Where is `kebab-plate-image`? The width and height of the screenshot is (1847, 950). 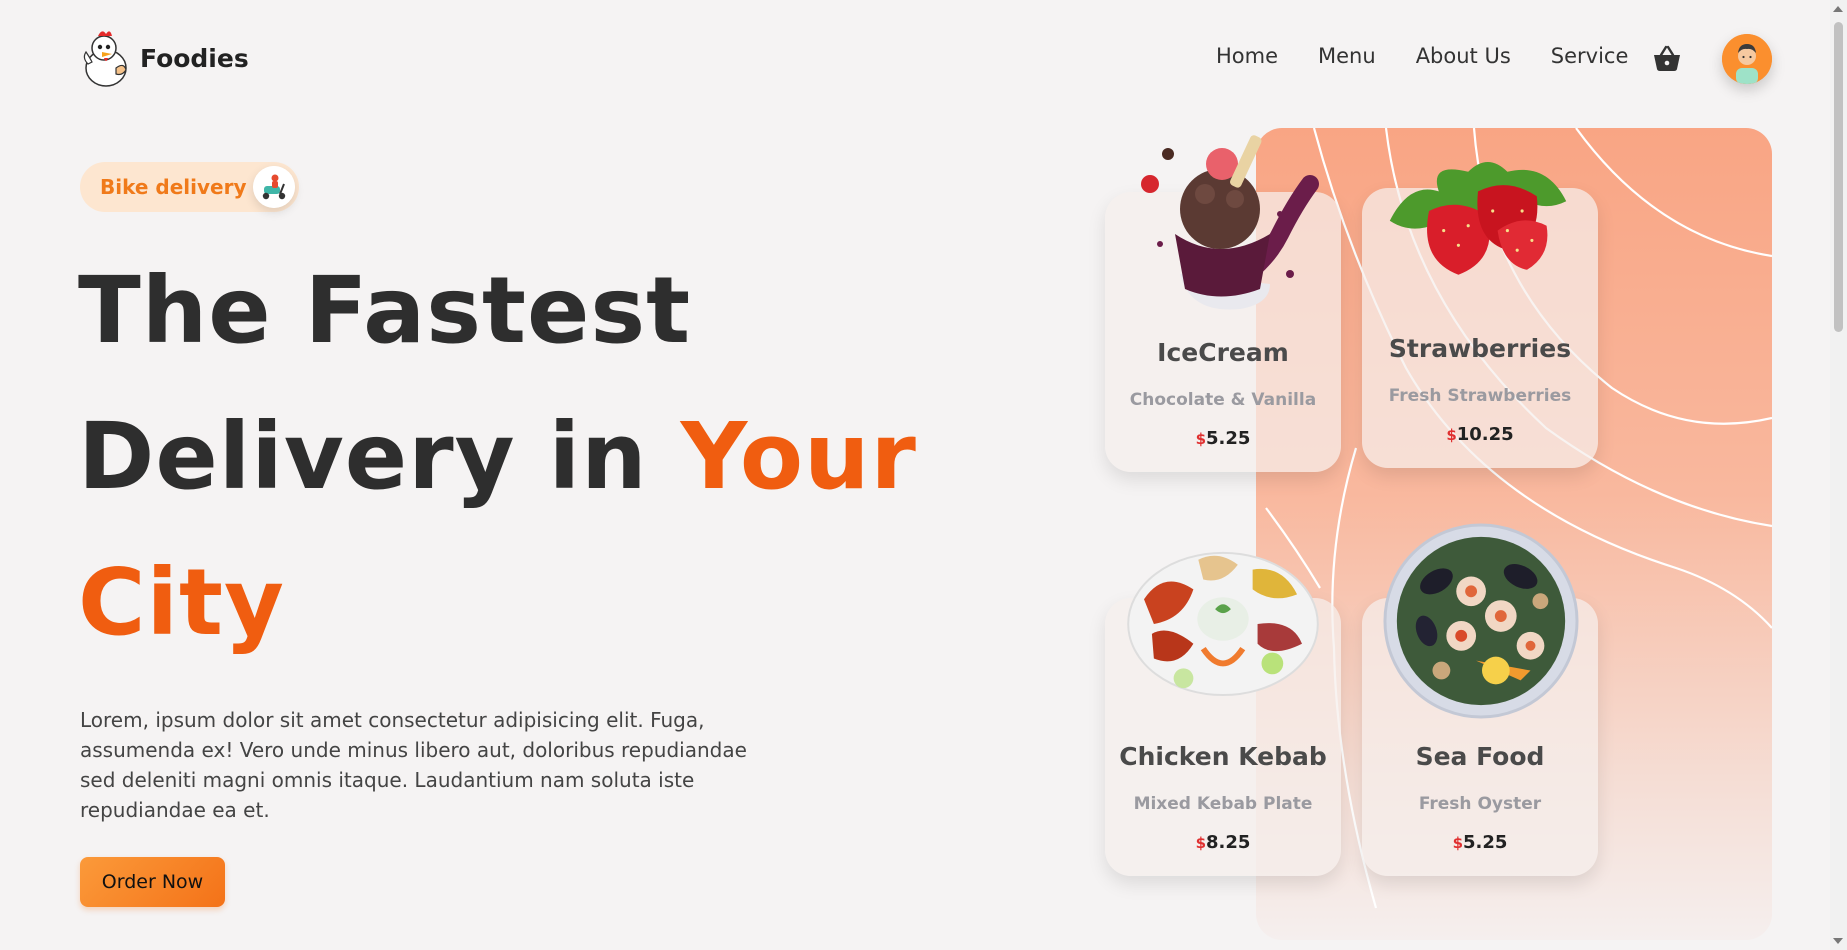 kebab-plate-image is located at coordinates (1223, 624).